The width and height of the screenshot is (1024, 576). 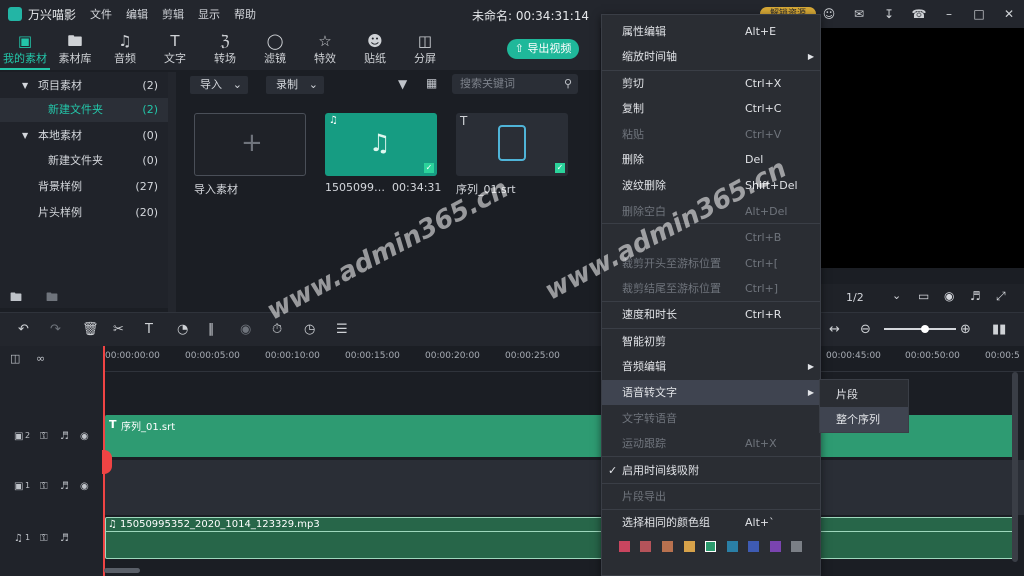 I want to click on menu-item-motion-tracking: 运动跟踪 Alt+X, so click(x=711, y=443).